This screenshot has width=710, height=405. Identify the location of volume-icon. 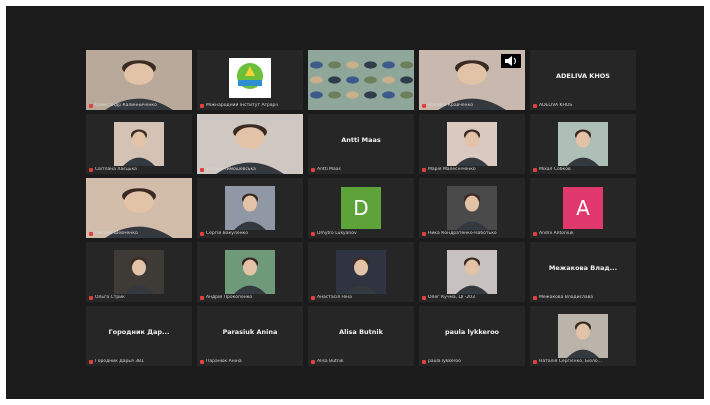
(511, 61).